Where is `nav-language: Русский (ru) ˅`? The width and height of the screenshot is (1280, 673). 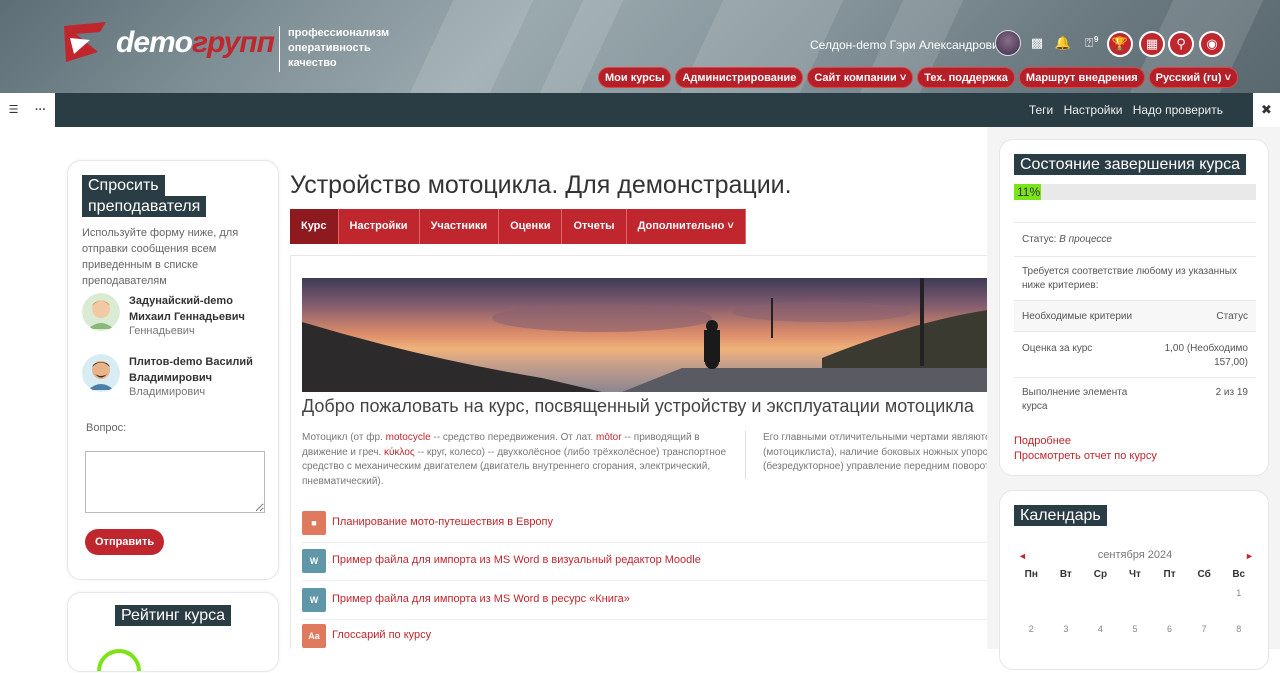
nav-language: Русский (ru) ˅ is located at coordinates (1193, 77).